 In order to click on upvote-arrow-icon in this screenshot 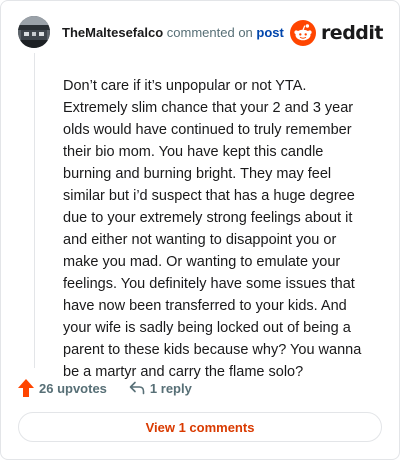, I will do `click(26, 388)`.